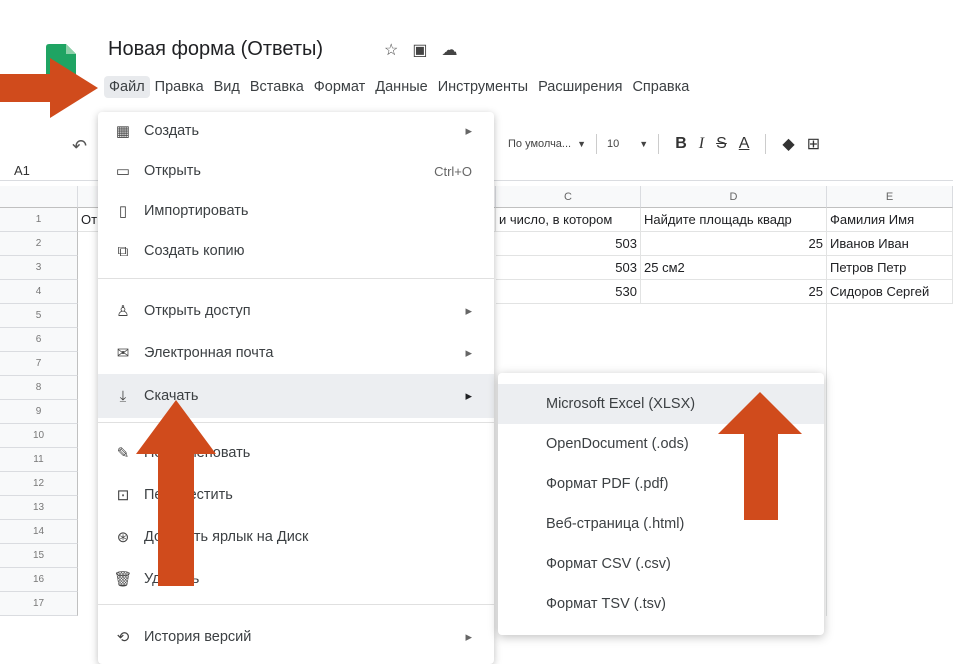 This screenshot has height=664, width=953. I want to click on undo-icon: ↶, so click(79, 146).